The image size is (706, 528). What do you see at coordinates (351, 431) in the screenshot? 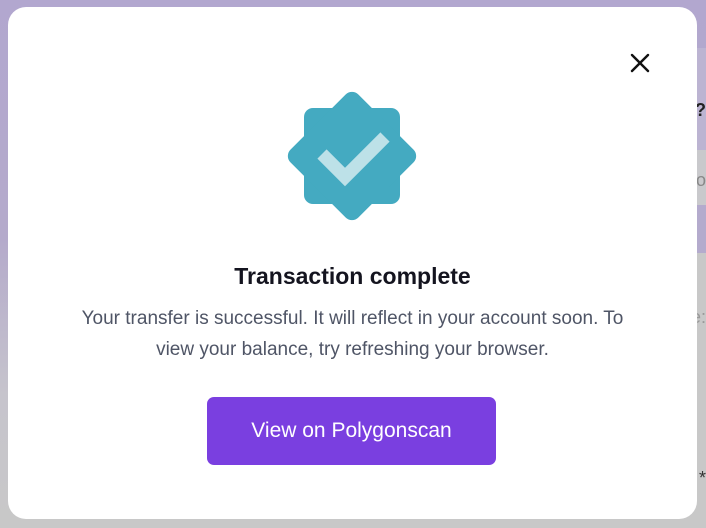
I see `view-on-polygonscan-button: View on Polygonscan` at bounding box center [351, 431].